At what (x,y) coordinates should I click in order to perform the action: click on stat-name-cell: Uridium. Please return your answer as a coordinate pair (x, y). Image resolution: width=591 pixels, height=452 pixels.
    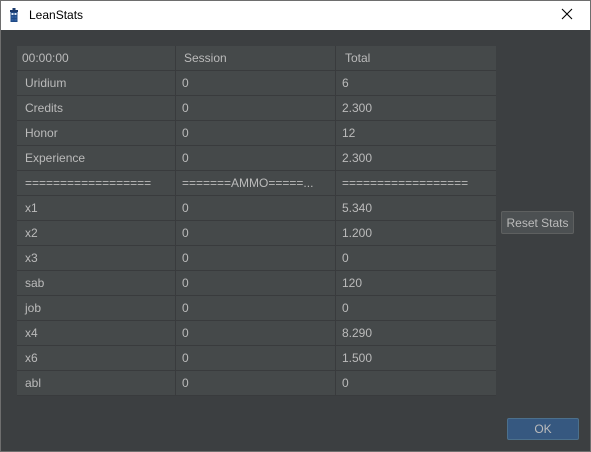
    Looking at the image, I should click on (96, 83).